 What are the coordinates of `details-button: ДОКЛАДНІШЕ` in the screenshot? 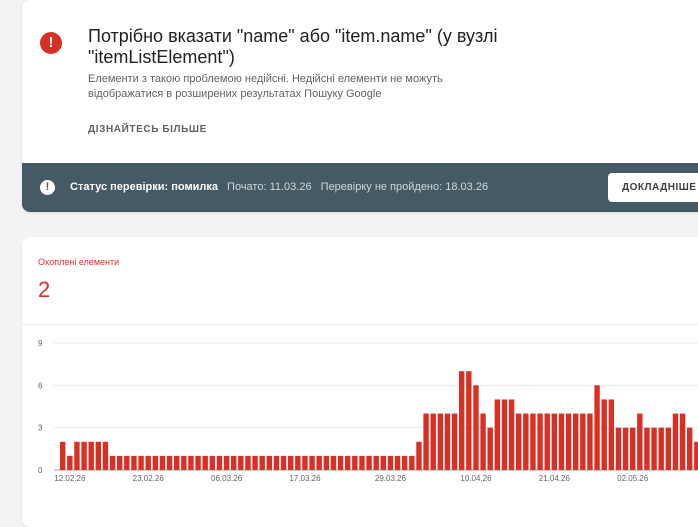 It's located at (653, 187).